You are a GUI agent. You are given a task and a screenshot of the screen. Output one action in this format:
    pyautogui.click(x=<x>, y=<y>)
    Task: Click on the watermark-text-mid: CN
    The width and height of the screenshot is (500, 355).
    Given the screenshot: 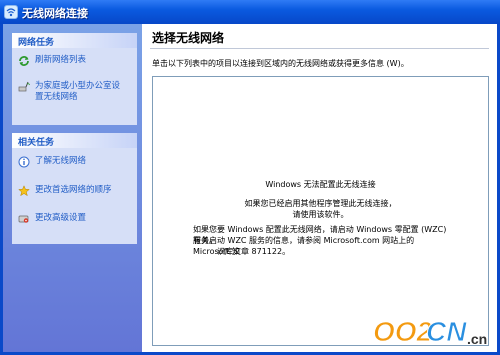 What is the action you would take?
    pyautogui.click(x=446, y=331)
    